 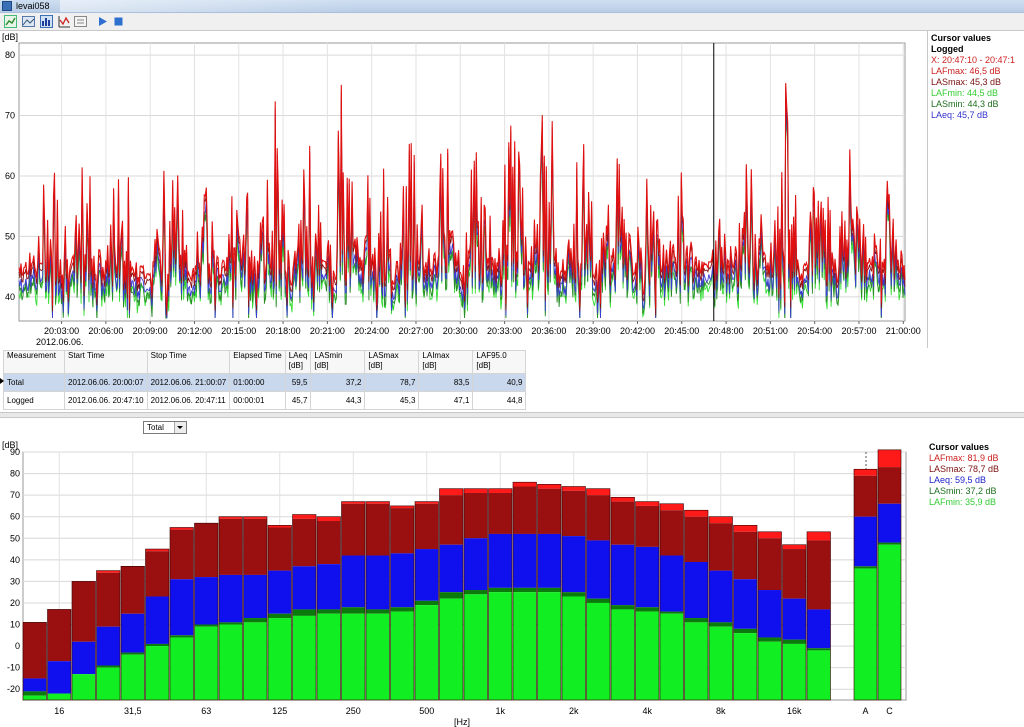 What do you see at coordinates (28, 21) in the screenshot?
I see `image-icon` at bounding box center [28, 21].